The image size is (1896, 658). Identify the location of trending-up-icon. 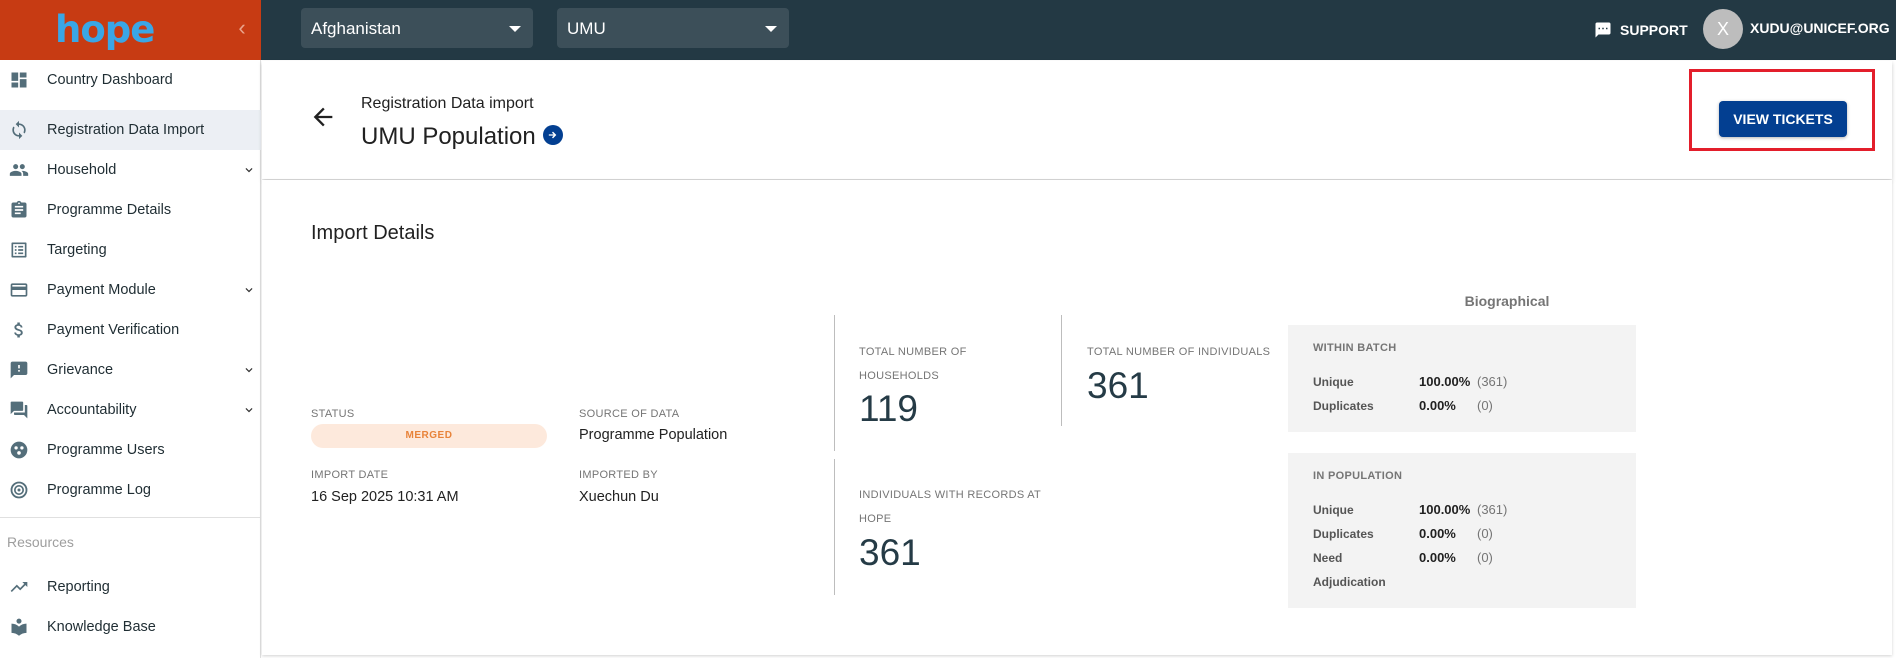
(19, 587).